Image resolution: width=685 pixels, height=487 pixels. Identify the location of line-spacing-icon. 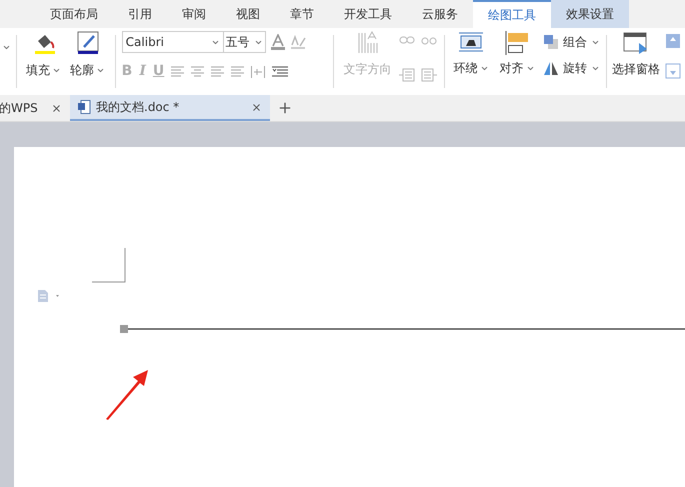
(280, 72).